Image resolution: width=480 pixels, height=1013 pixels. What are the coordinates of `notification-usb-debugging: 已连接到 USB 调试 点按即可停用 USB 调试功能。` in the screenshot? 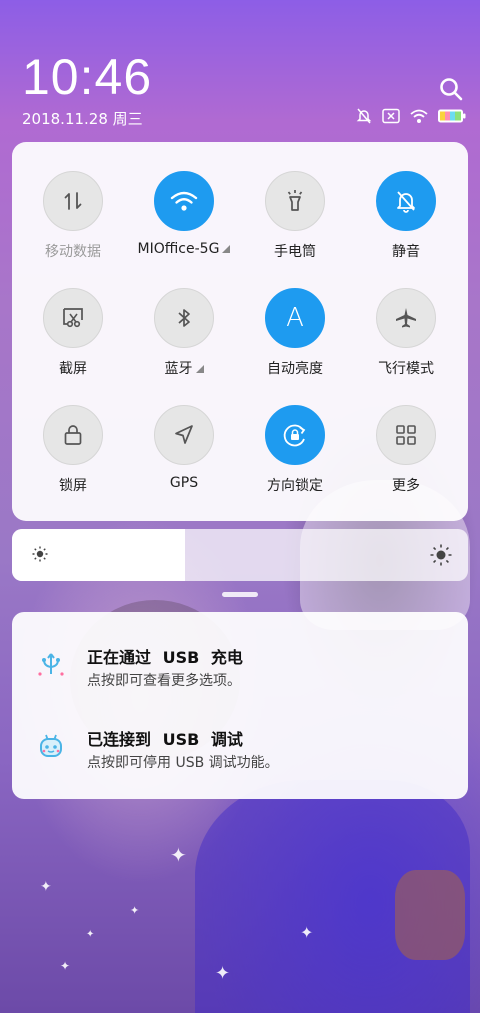 It's located at (240, 762).